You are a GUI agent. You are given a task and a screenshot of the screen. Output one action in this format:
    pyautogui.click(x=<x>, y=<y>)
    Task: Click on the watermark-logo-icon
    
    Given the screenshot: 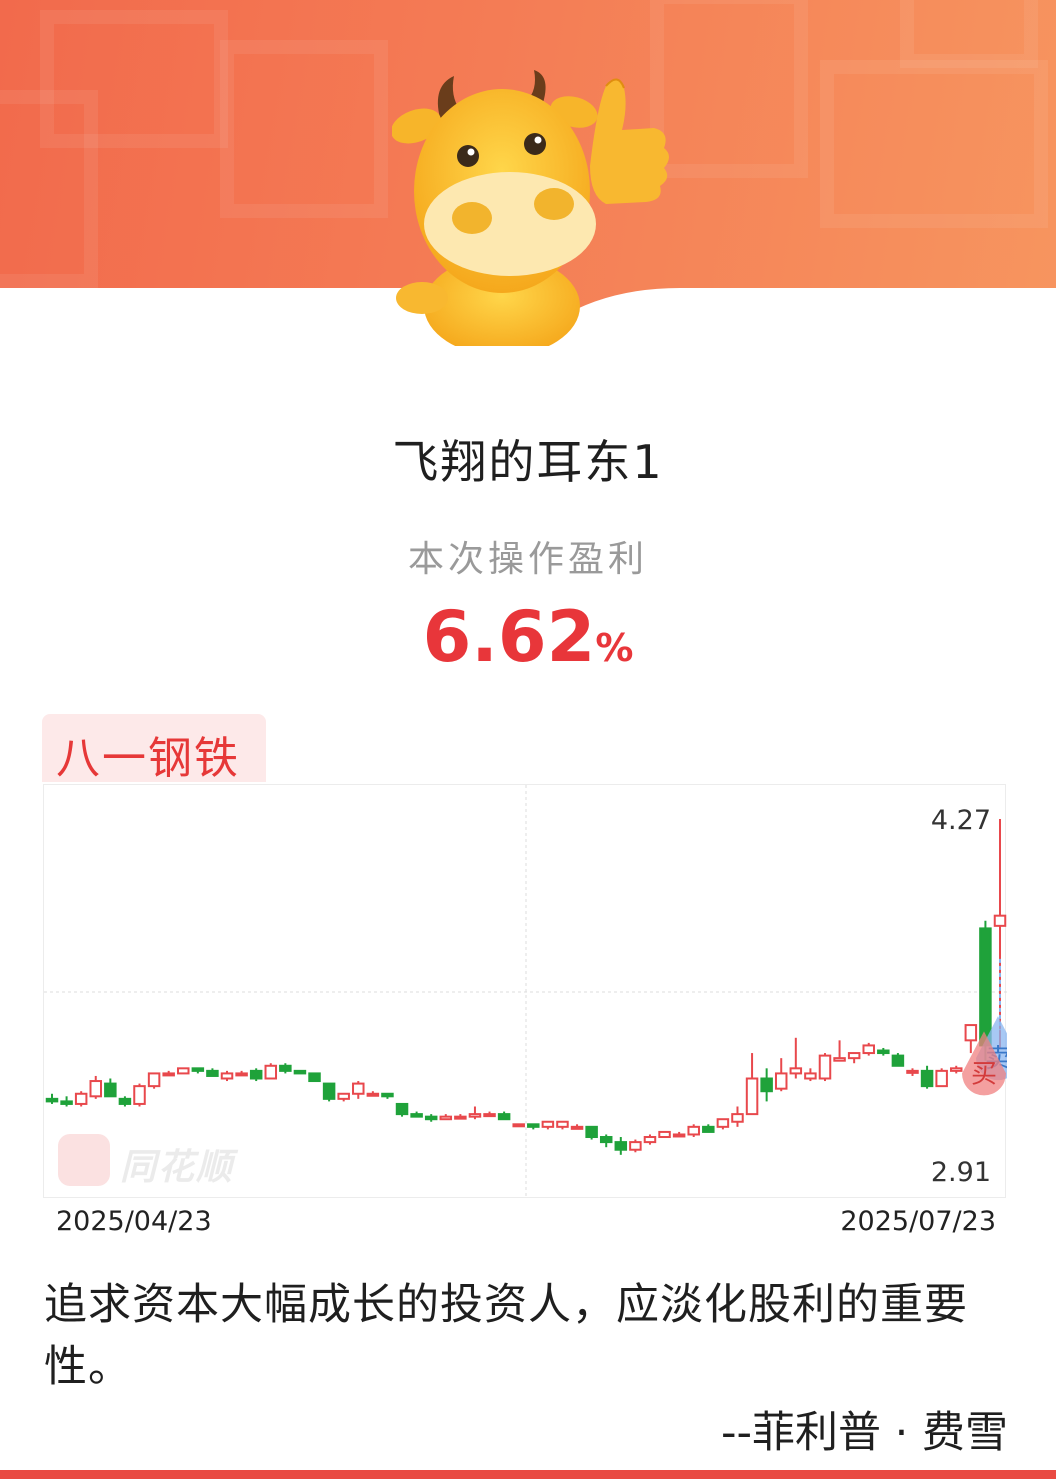 What is the action you would take?
    pyautogui.click(x=84, y=1160)
    